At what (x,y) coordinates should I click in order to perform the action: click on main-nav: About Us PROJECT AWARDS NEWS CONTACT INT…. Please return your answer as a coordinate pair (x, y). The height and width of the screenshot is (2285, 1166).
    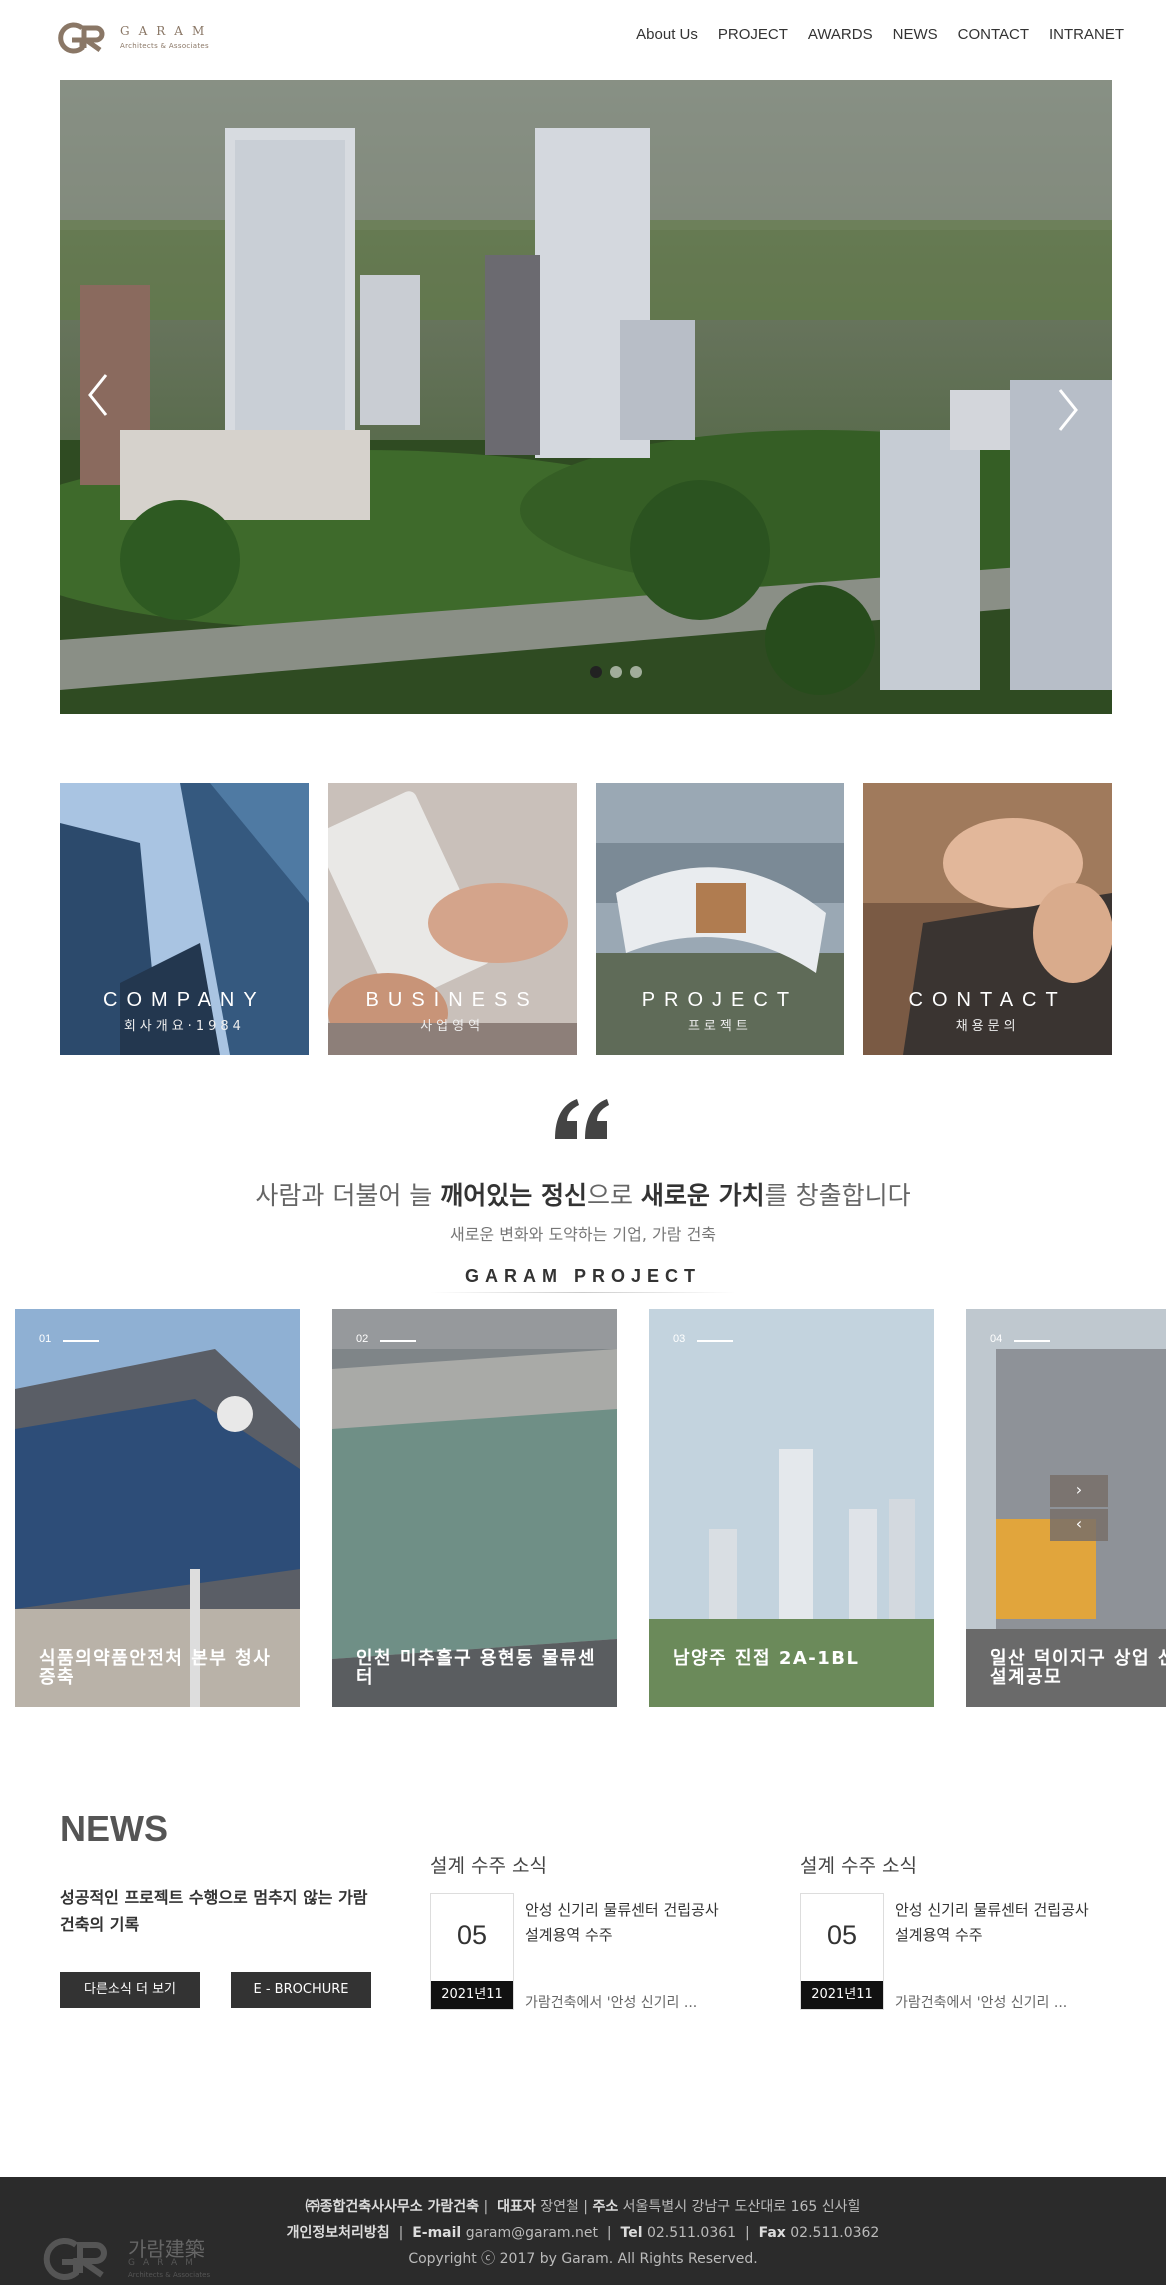
    Looking at the image, I should click on (880, 34).